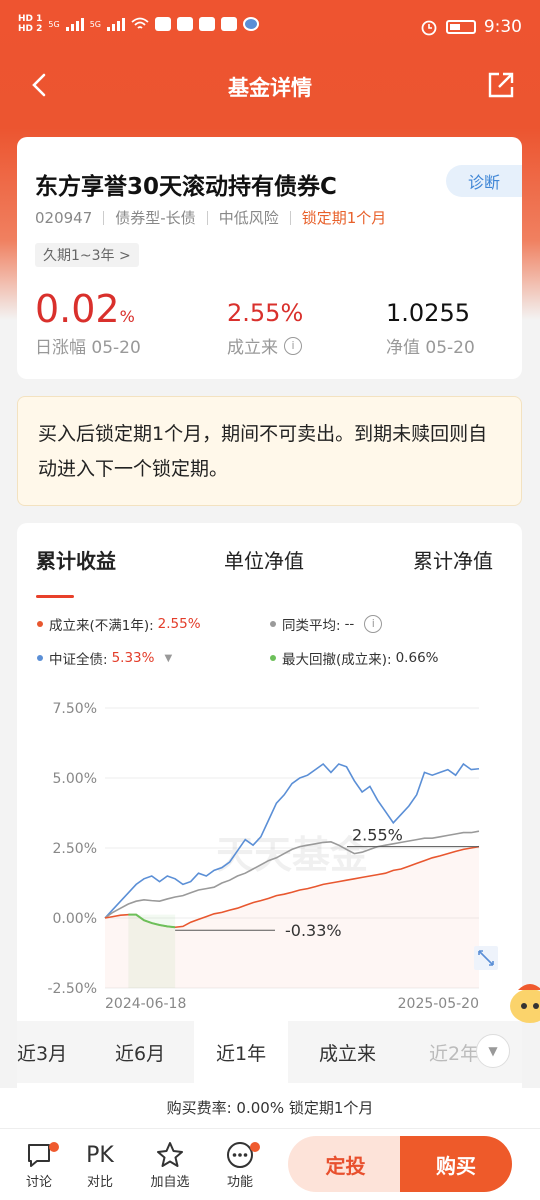 Image resolution: width=540 pixels, height=1200 pixels. I want to click on y-tick-label: 7.50%, so click(75, 709).